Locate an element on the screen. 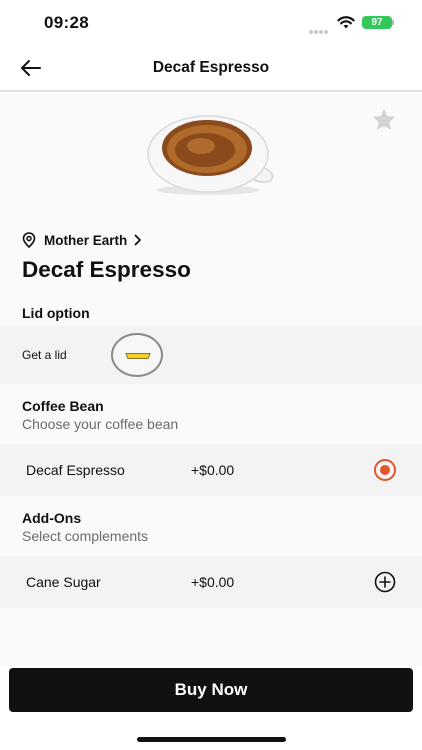 This screenshot has width=422, height=750. home-indicator is located at coordinates (211, 739).